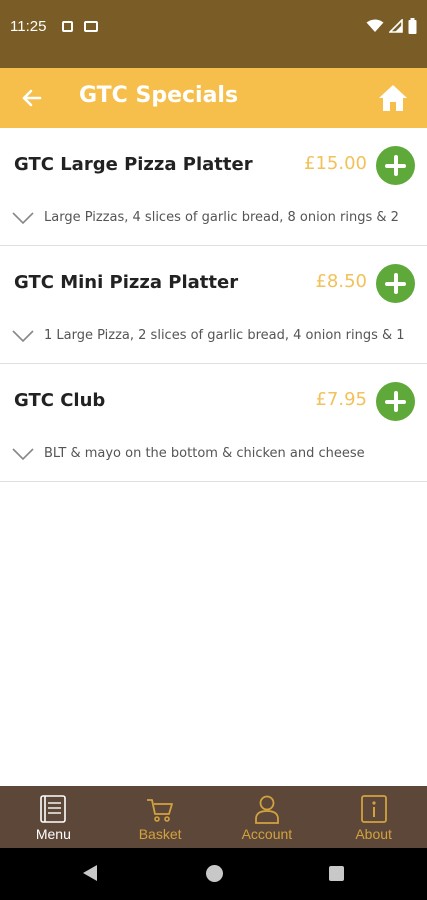 This screenshot has height=900, width=427. Describe the element at coordinates (67, 26) in the screenshot. I see `notification-icon` at that location.